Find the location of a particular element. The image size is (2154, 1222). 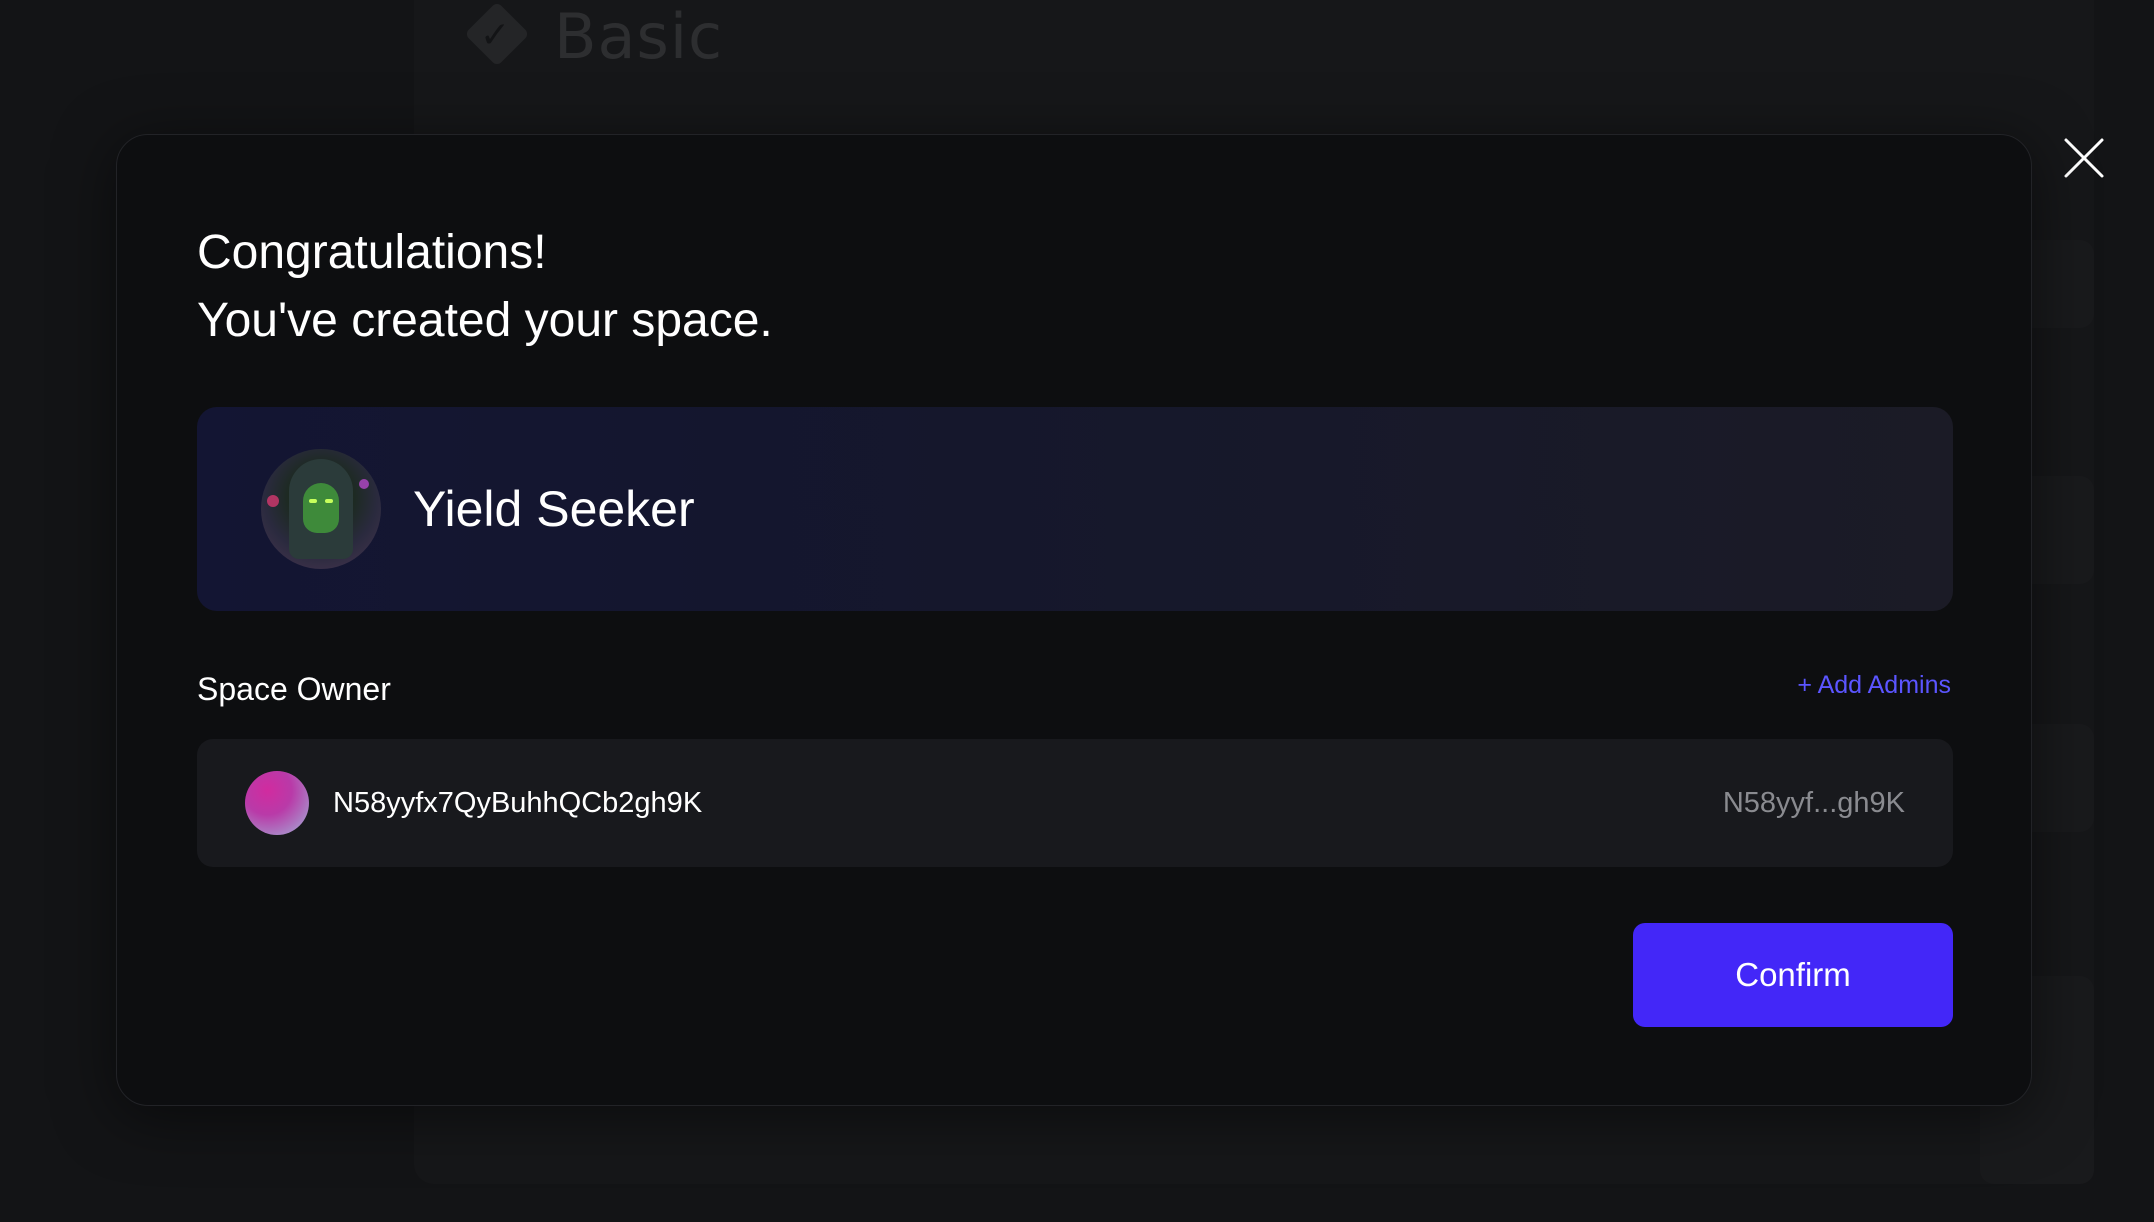

owner-avatar is located at coordinates (277, 803).